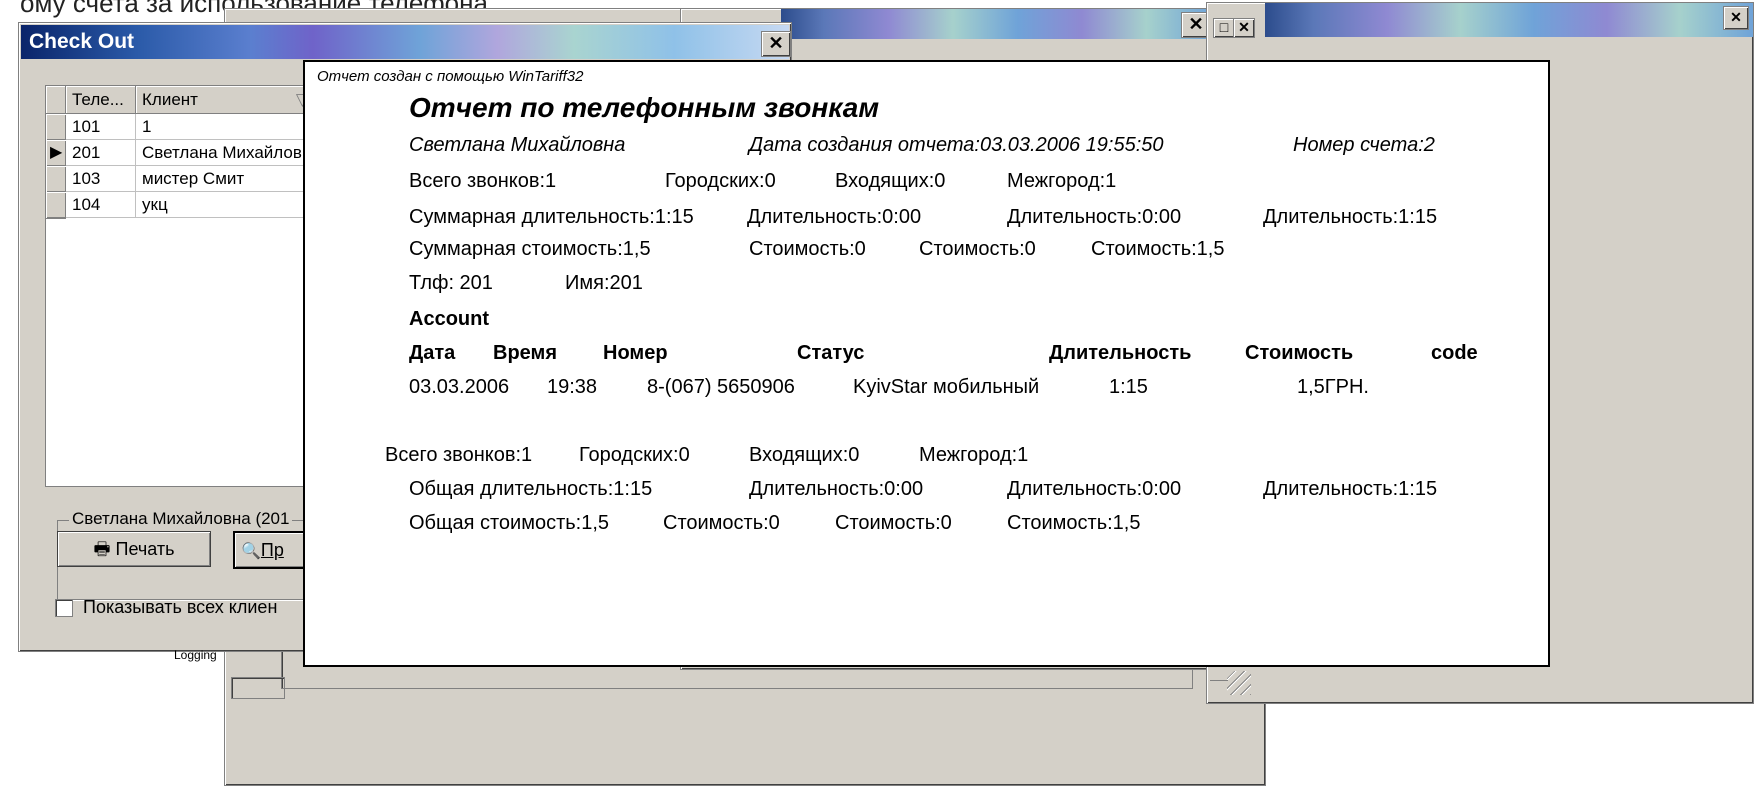  What do you see at coordinates (226, 100) in the screenshot?
I see `grid-header-client: Клиент ▽` at bounding box center [226, 100].